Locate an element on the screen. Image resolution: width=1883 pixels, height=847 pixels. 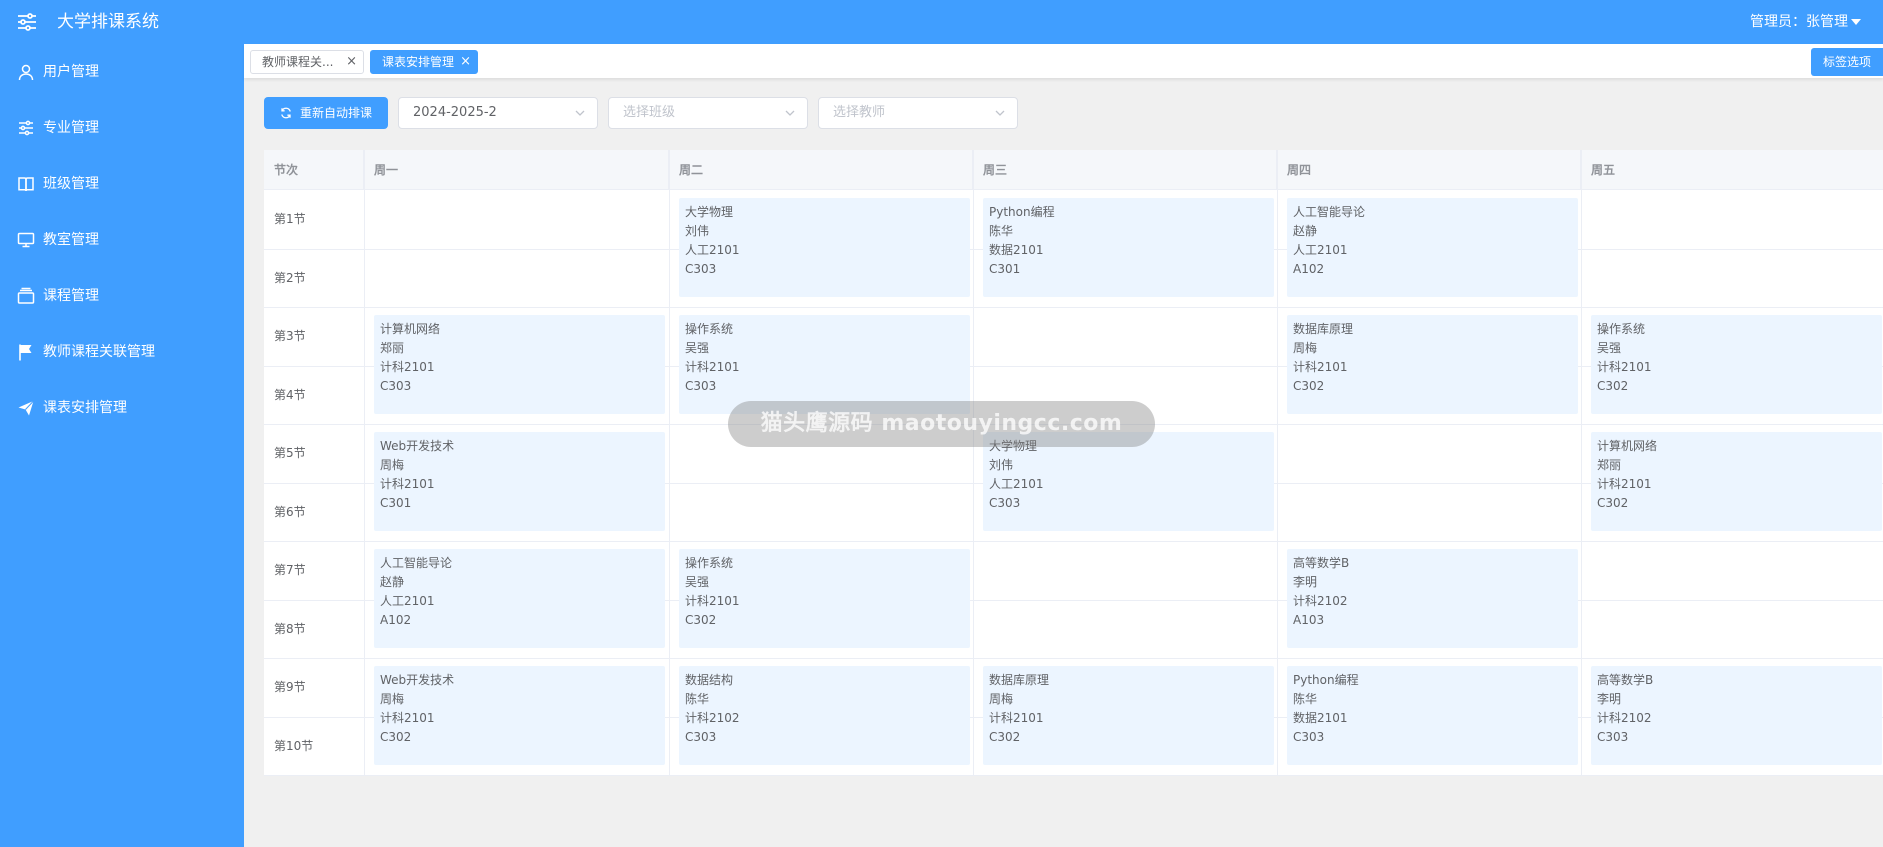
class-select: 选择班级 is located at coordinates (708, 113).